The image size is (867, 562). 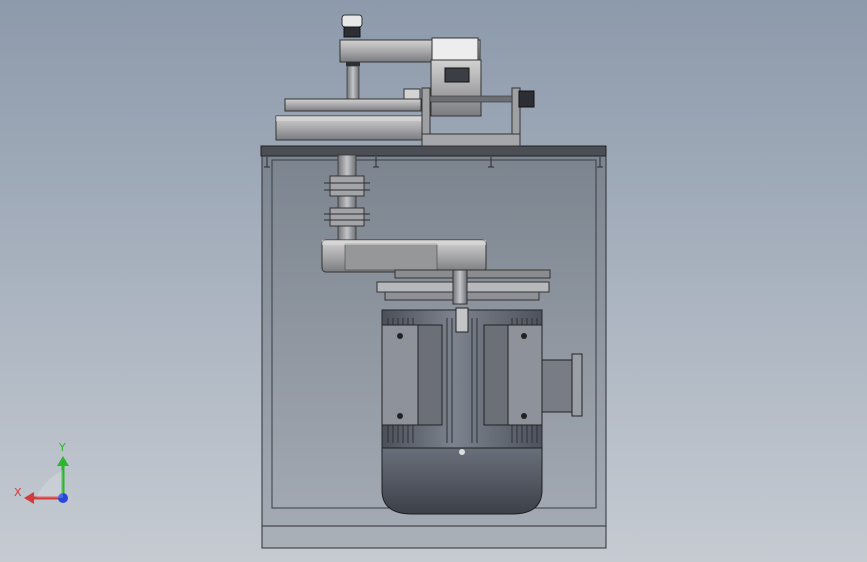 I want to click on coordinate-triad: Y X, so click(x=46, y=475).